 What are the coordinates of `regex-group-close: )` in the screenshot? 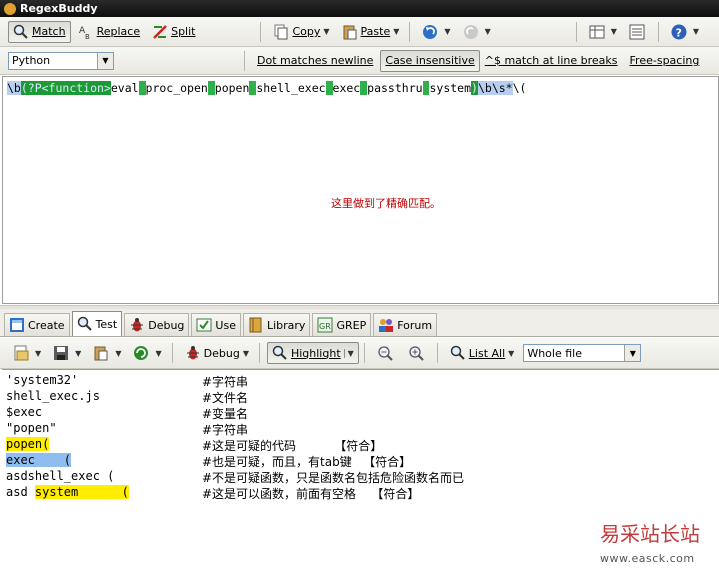 It's located at (474, 88).